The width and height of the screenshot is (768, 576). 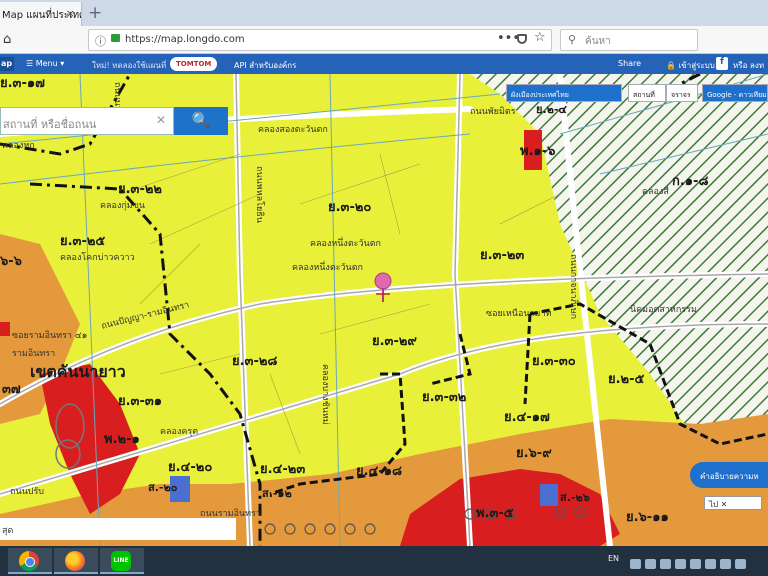 What do you see at coordinates (613, 558) in the screenshot?
I see `language-indicator: EN` at bounding box center [613, 558].